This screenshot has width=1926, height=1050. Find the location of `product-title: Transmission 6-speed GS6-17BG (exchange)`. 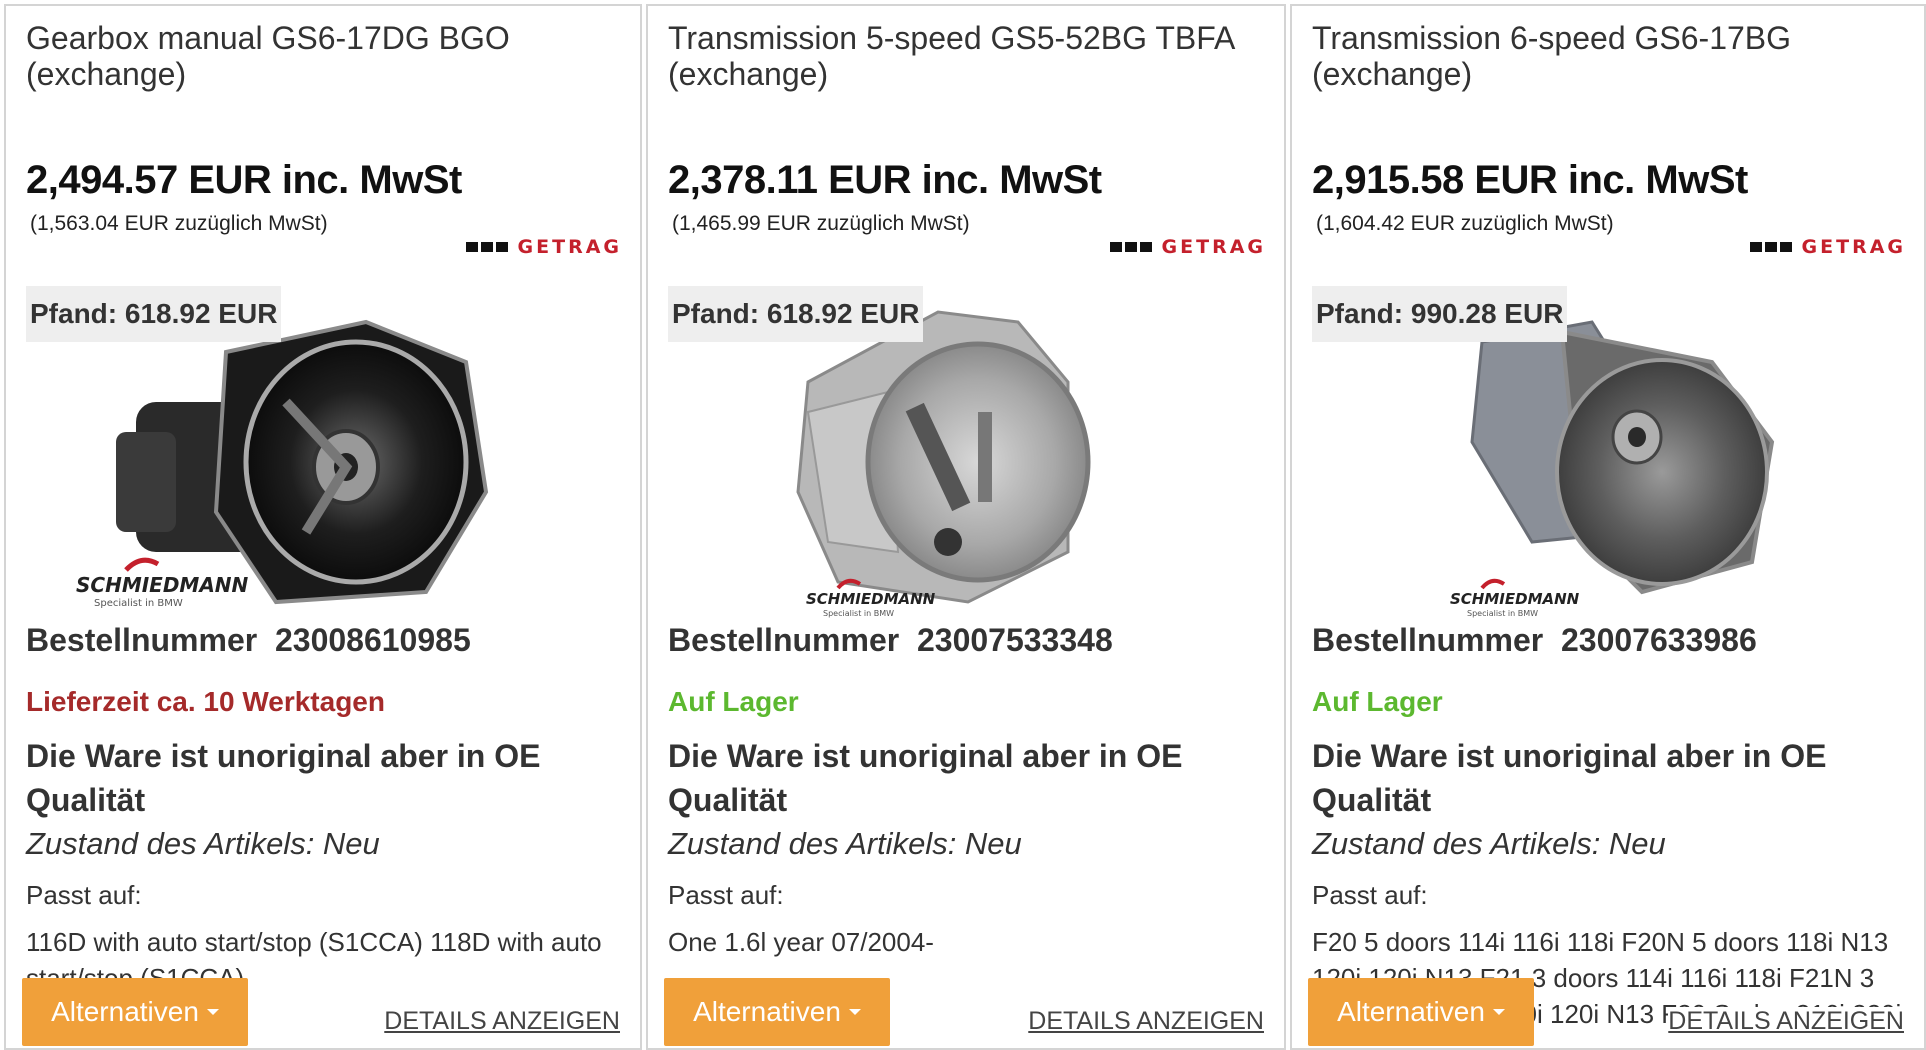

product-title: Transmission 6-speed GS6-17BG (exchange) is located at coordinates (1602, 56).